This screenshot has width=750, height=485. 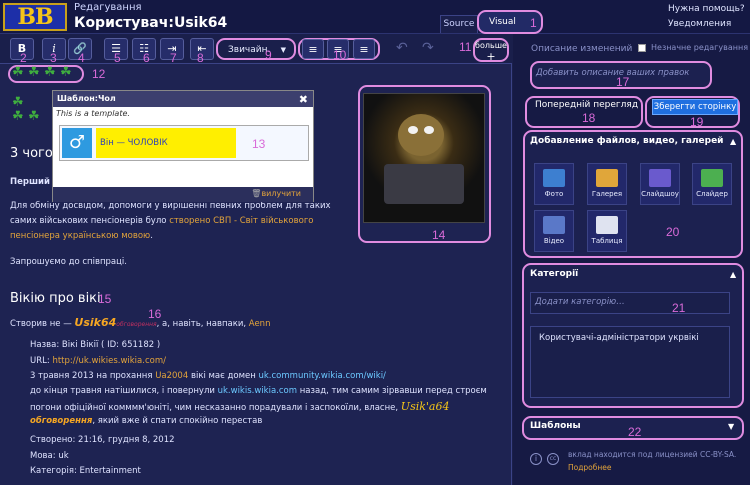 I want to click on notifications-link: Уведомления, so click(x=699, y=24).